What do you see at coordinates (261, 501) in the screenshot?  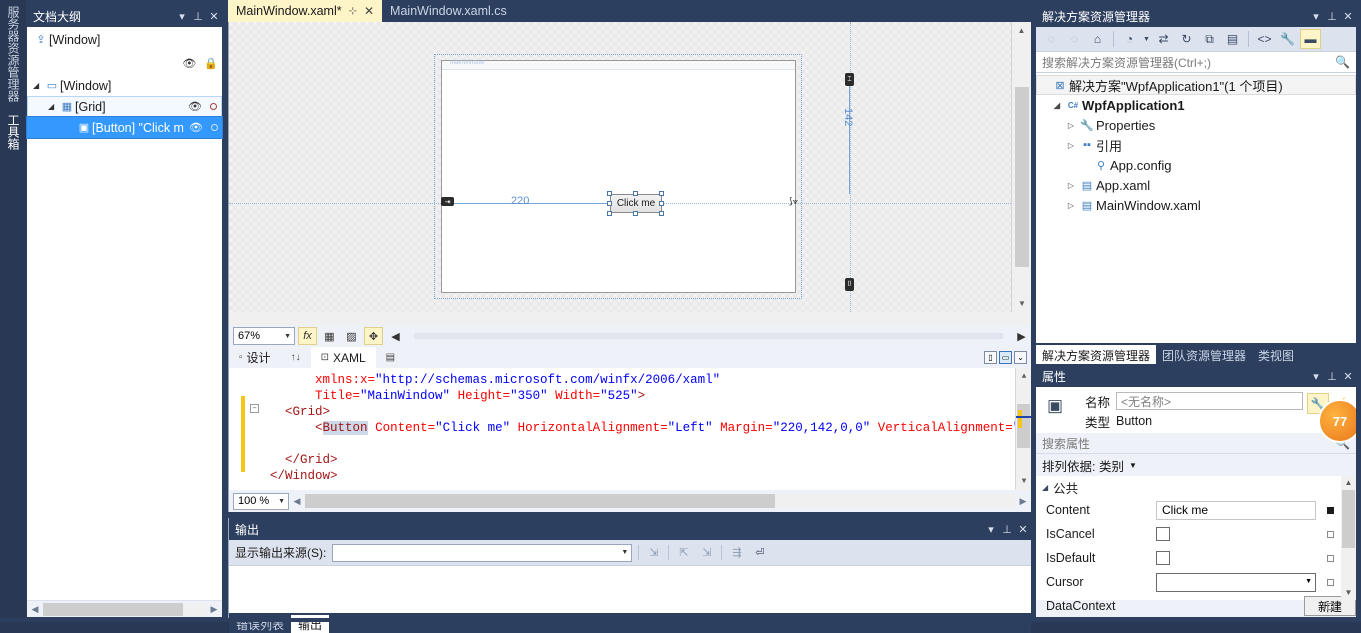 I see `editor-zoom-select: 100 % ▼` at bounding box center [261, 501].